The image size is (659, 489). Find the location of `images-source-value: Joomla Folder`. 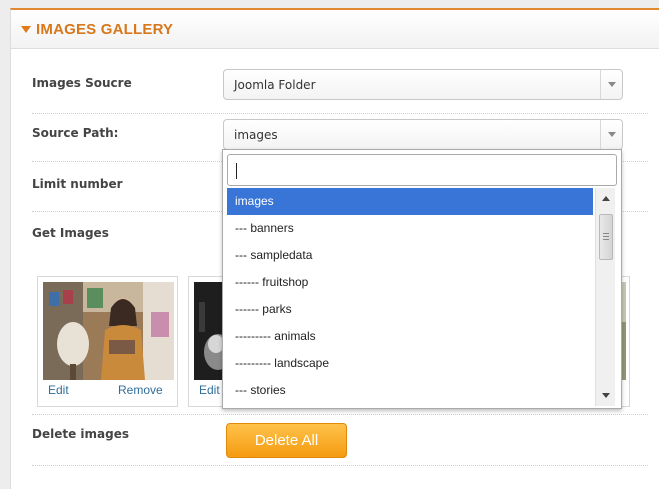

images-source-value: Joomla Folder is located at coordinates (275, 85).